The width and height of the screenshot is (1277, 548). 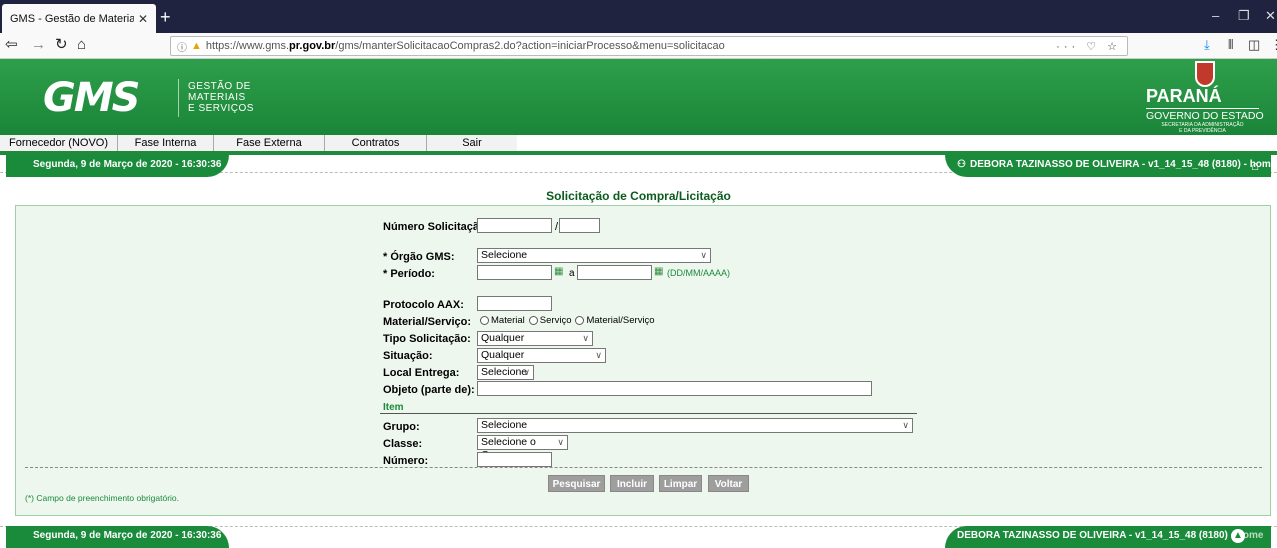 What do you see at coordinates (1273, 45) in the screenshot?
I see `menu-icon: ⋮` at bounding box center [1273, 45].